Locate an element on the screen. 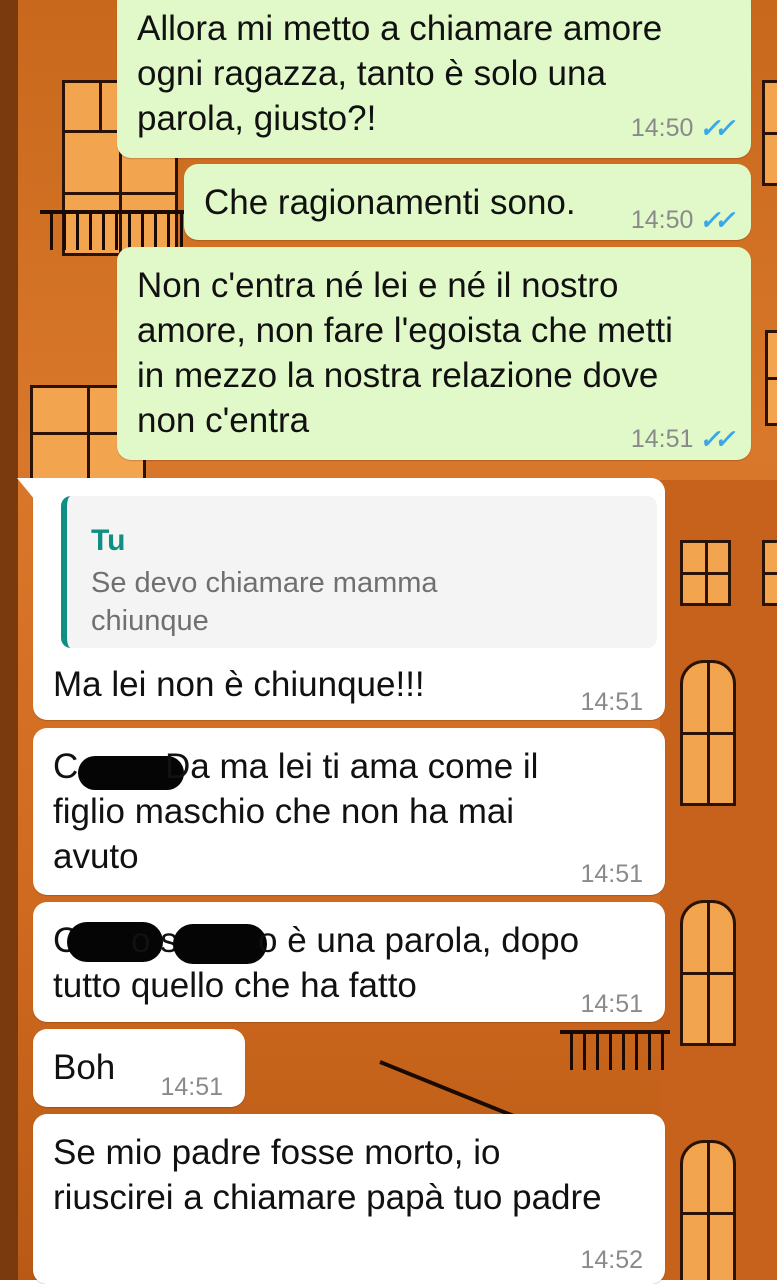 The height and width of the screenshot is (1284, 777). message-text-part: tutto quello che ha fatto is located at coordinates (235, 985).